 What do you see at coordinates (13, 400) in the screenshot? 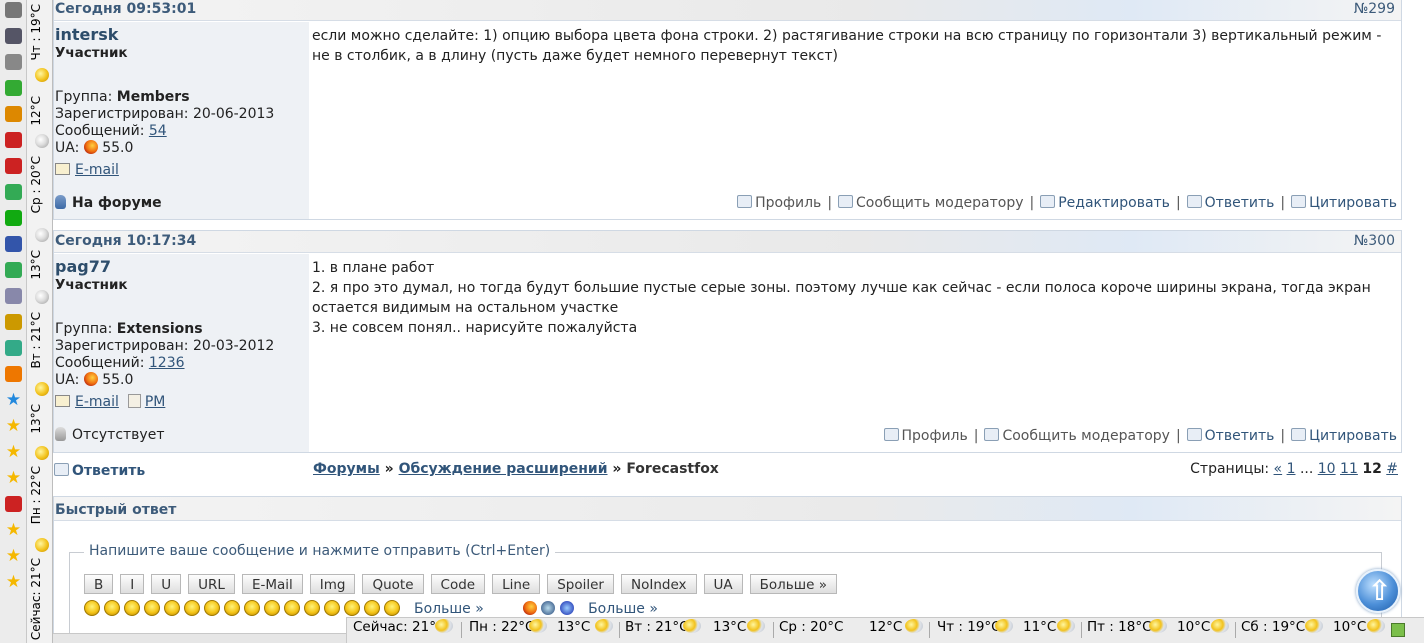
I see `bookmark-star-icon: ★` at bounding box center [13, 400].